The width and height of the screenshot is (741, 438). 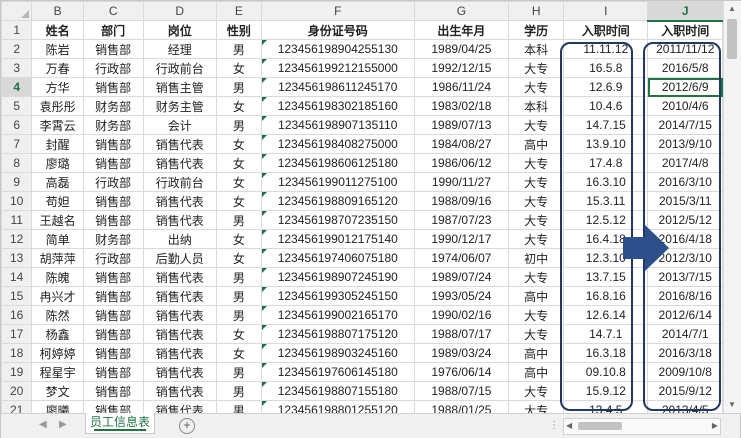 I want to click on row-header: 21, so click(x=17, y=406).